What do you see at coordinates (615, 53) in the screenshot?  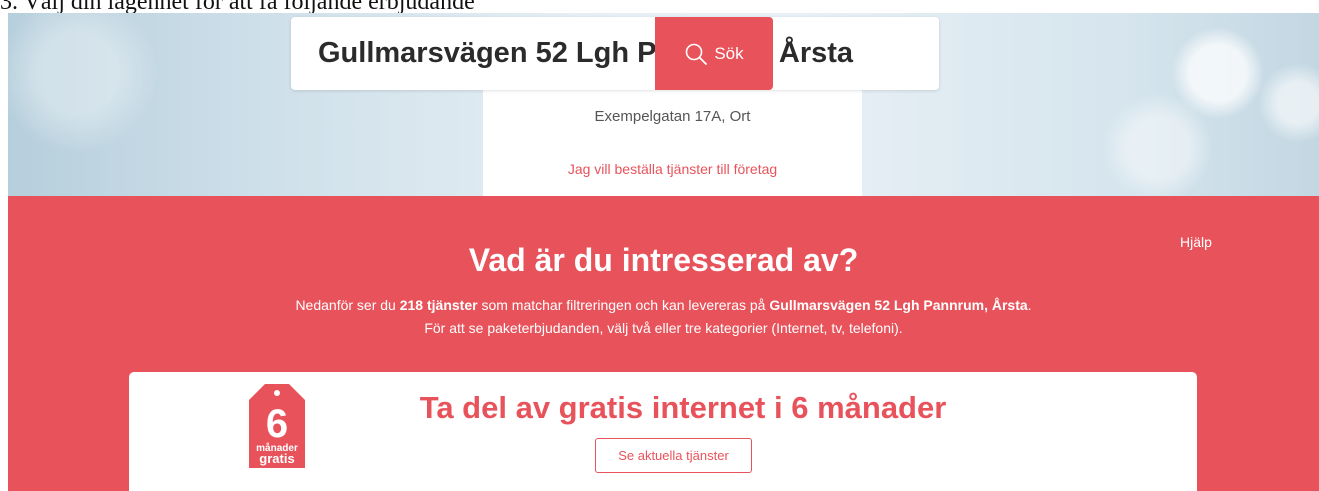 I see `address-search-input: Gullmarsvägen 52 Lgh Pannrum, Årsta` at bounding box center [615, 53].